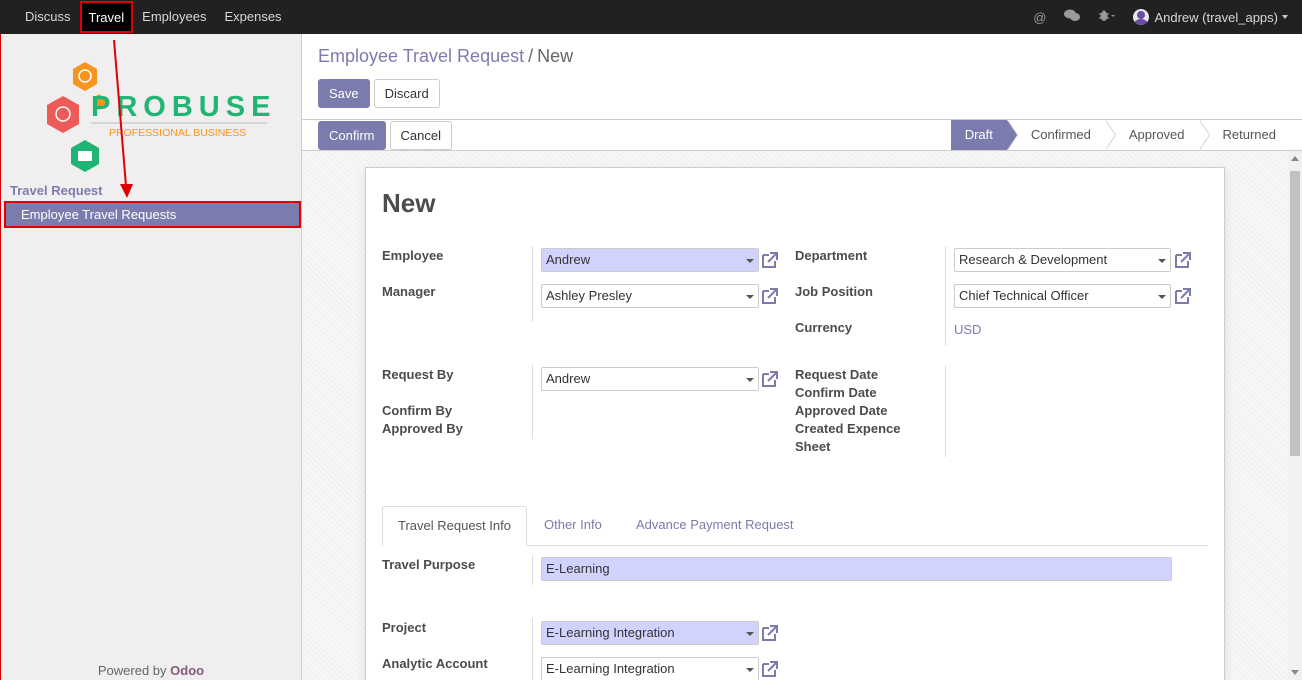 The height and width of the screenshot is (680, 1302). I want to click on record-title: New, so click(409, 203).